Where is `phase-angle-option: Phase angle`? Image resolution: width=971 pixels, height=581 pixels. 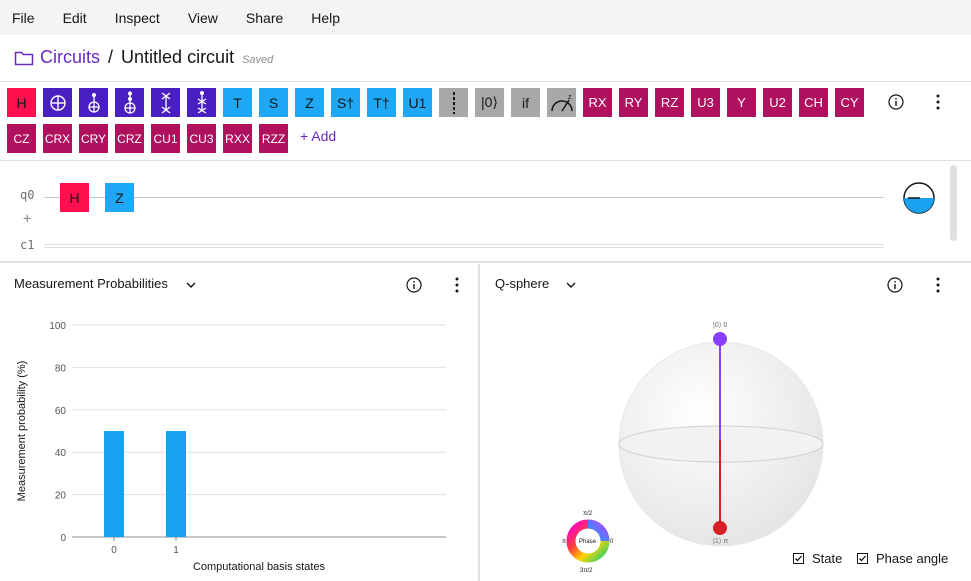
phase-angle-option: Phase angle is located at coordinates (902, 558).